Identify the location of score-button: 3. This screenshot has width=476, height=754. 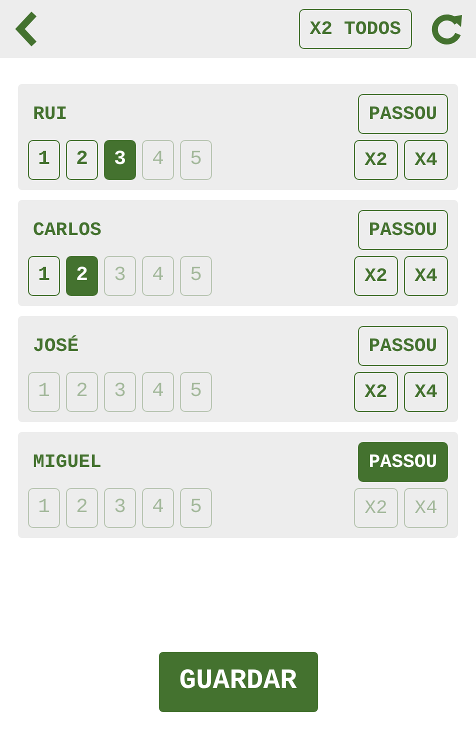
(120, 160).